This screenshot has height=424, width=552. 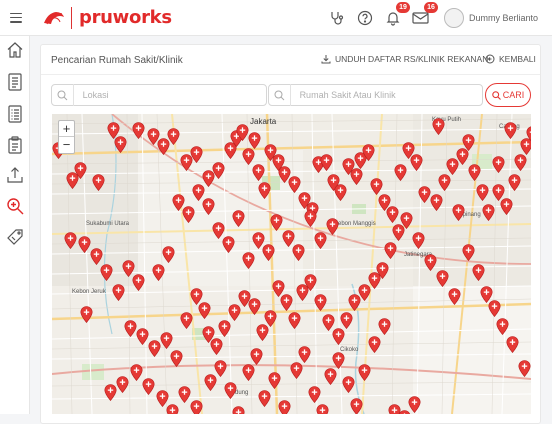 I want to click on sidebar-item-upload, so click(x=15, y=175).